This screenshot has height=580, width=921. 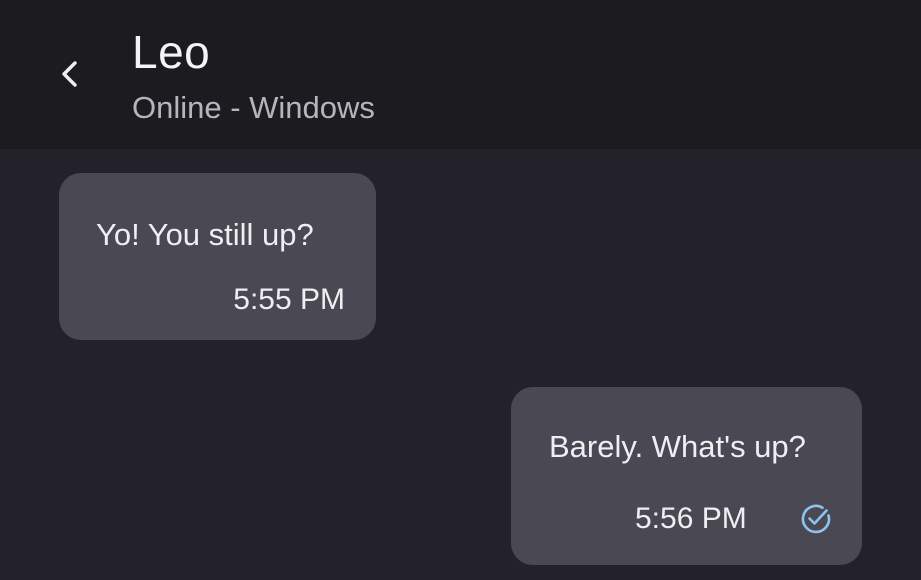 I want to click on read-check-icon, so click(x=816, y=519).